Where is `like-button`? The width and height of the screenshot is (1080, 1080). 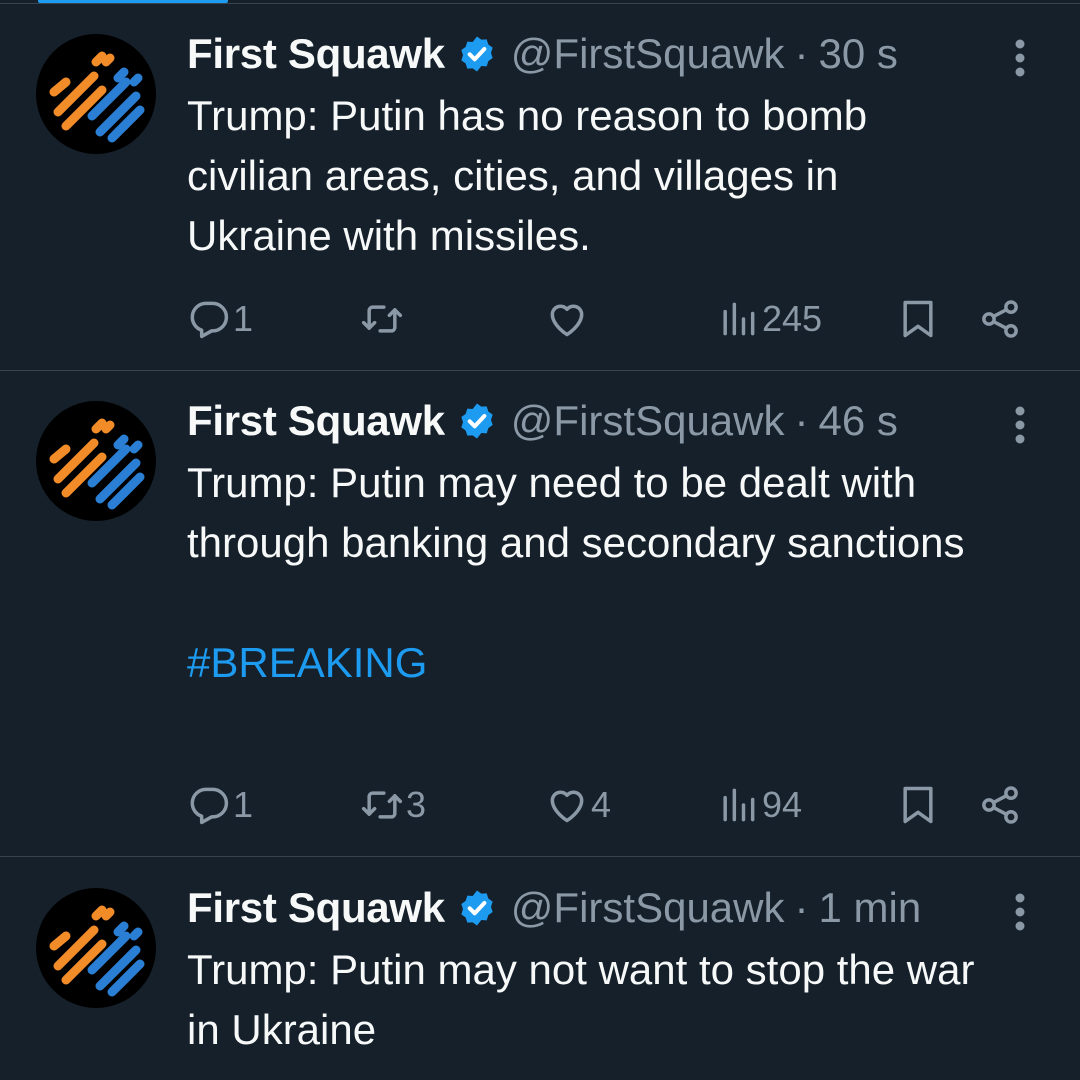
like-button is located at coordinates (568, 319).